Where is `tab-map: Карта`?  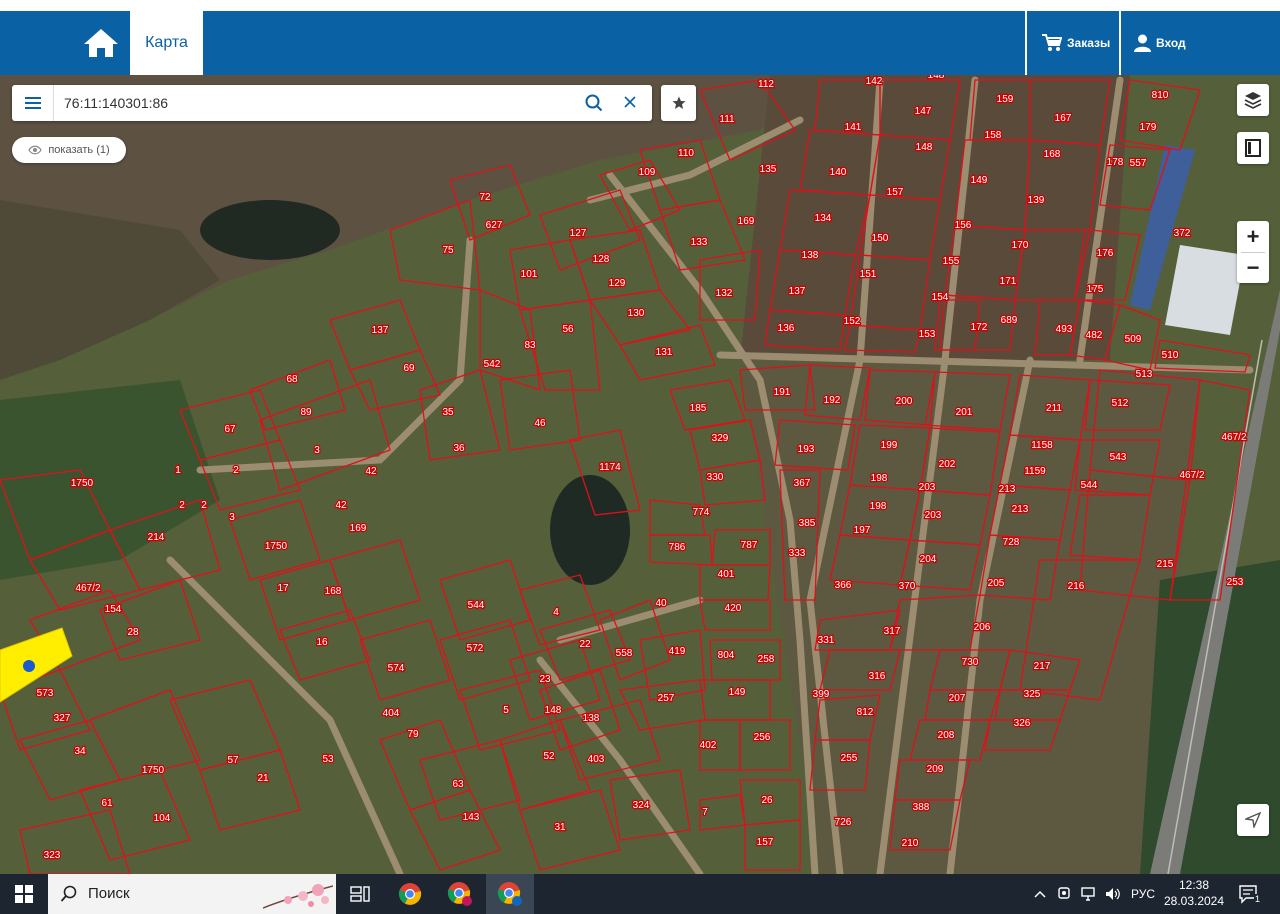
tab-map: Карта is located at coordinates (166, 43).